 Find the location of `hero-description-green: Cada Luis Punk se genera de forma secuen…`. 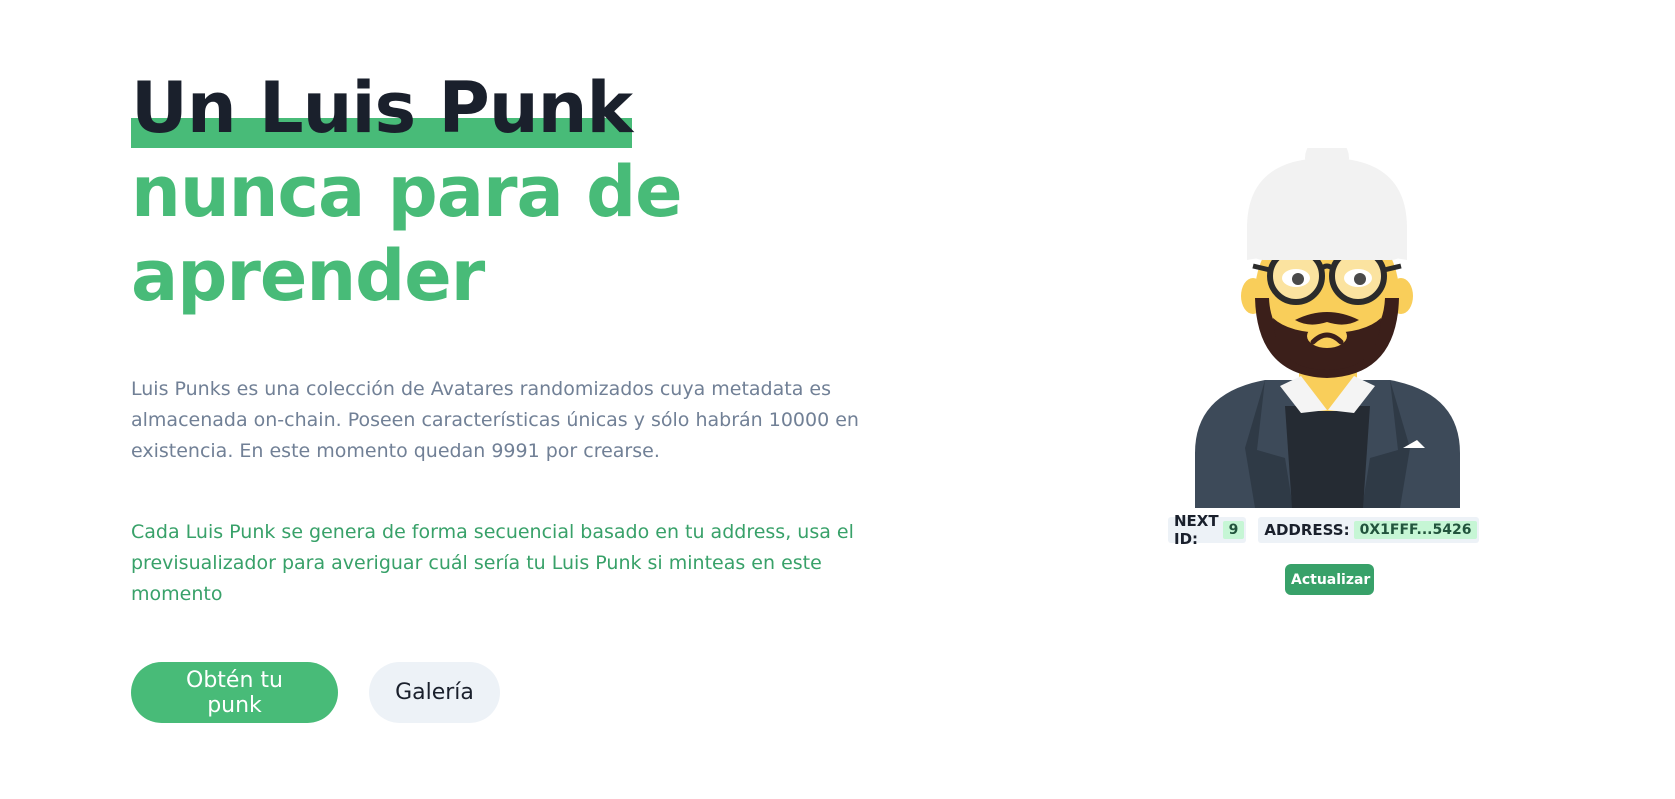

hero-description-green: Cada Luis Punk se genera de forma secuen… is located at coordinates (492, 563).